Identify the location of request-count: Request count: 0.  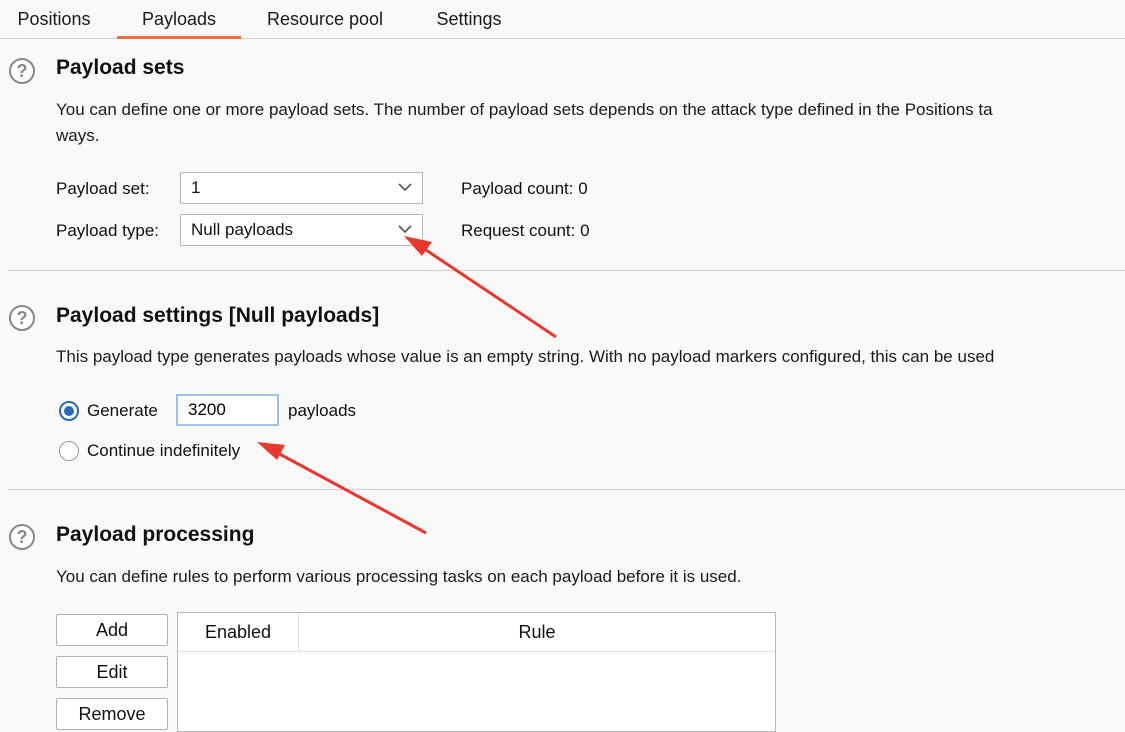
(525, 230).